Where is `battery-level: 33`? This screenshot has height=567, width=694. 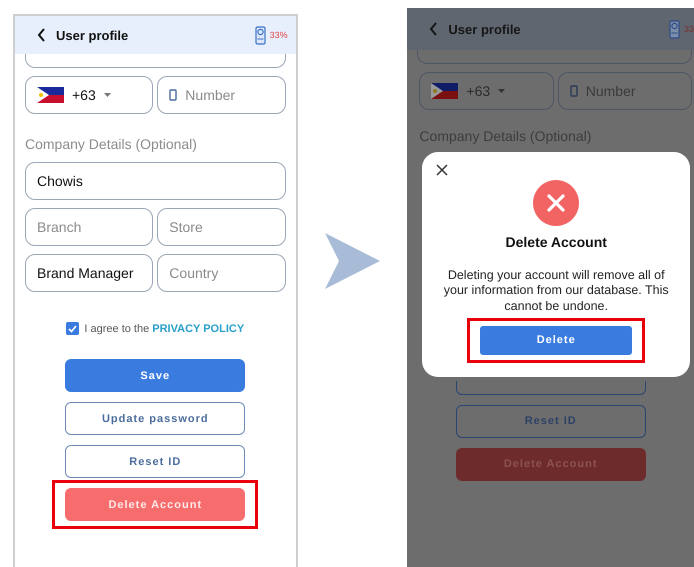 battery-level: 33 is located at coordinates (689, 29).